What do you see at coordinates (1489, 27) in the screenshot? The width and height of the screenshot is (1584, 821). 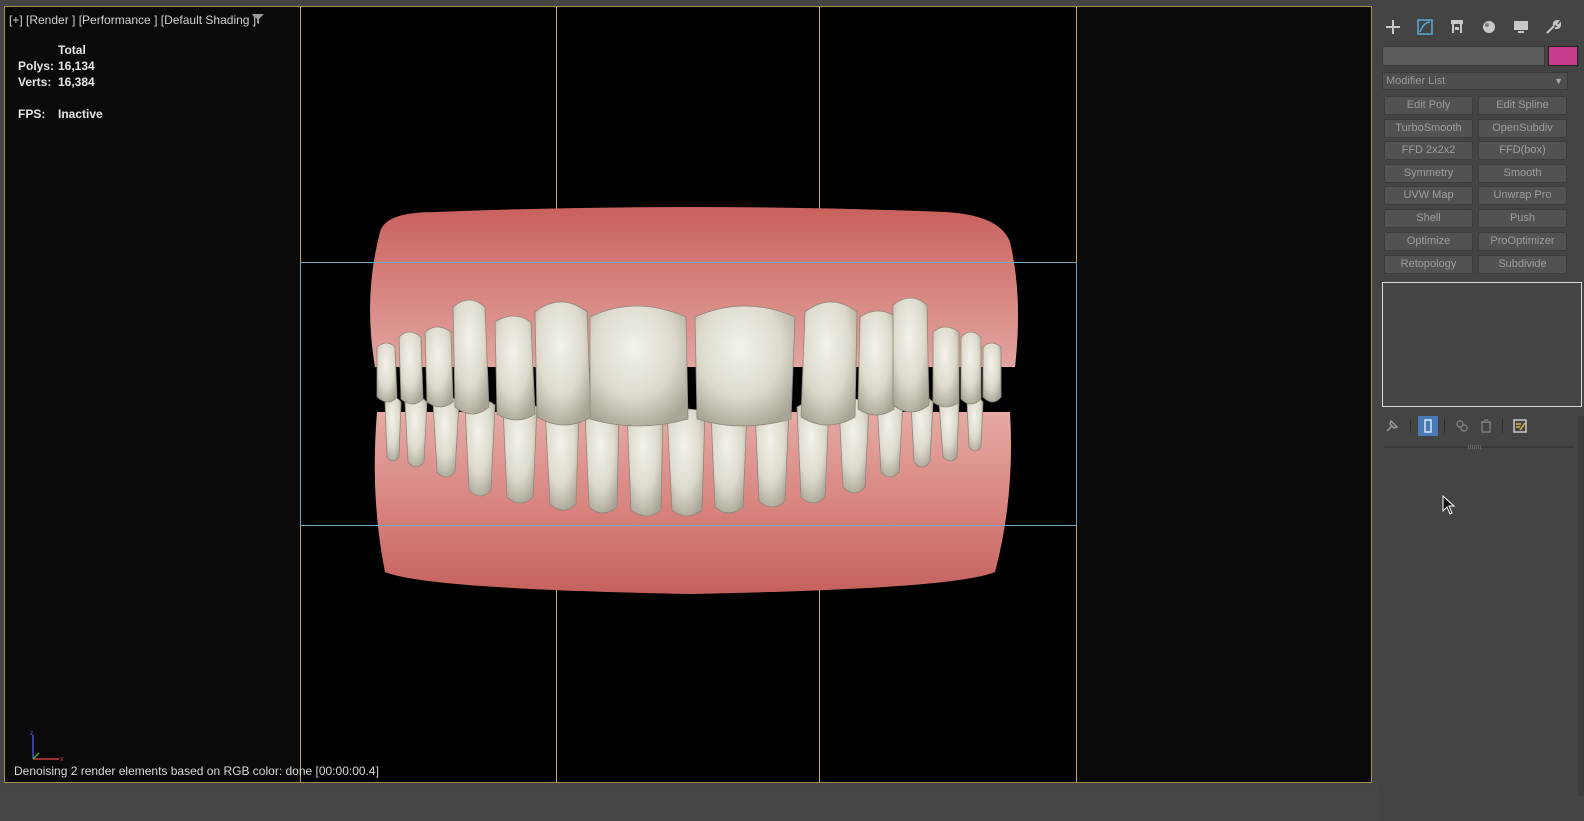 I see `motion-icon` at bounding box center [1489, 27].